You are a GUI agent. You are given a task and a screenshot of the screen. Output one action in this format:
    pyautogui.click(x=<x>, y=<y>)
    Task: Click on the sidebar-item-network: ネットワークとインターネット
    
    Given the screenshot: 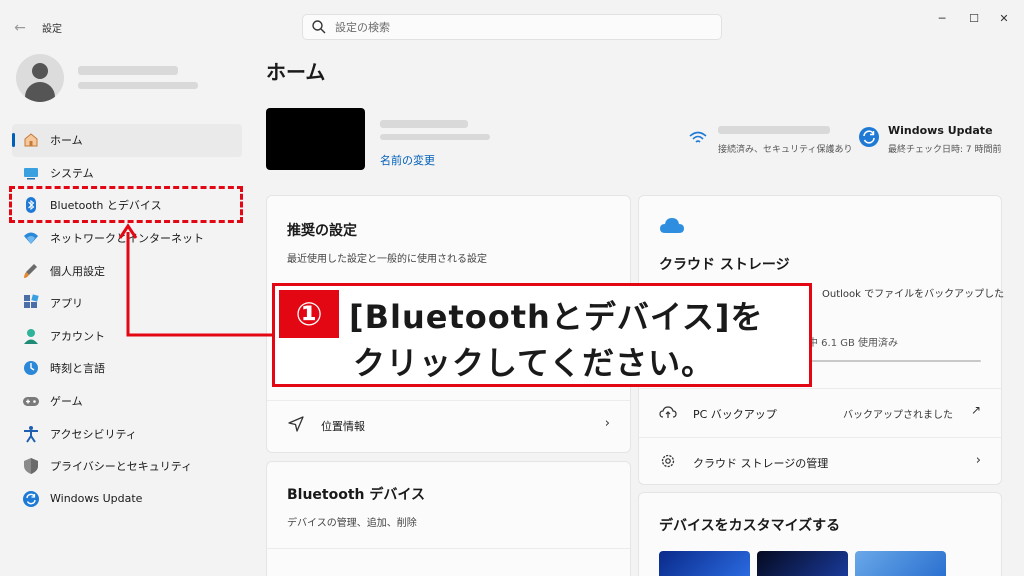 What is the action you would take?
    pyautogui.click(x=127, y=238)
    